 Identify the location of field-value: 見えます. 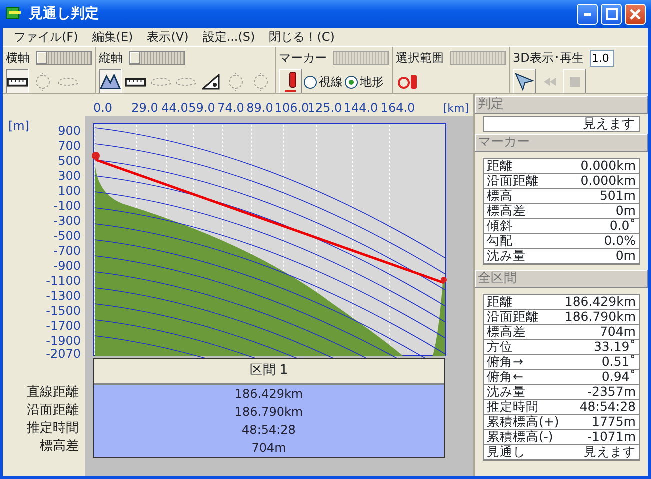
(610, 452).